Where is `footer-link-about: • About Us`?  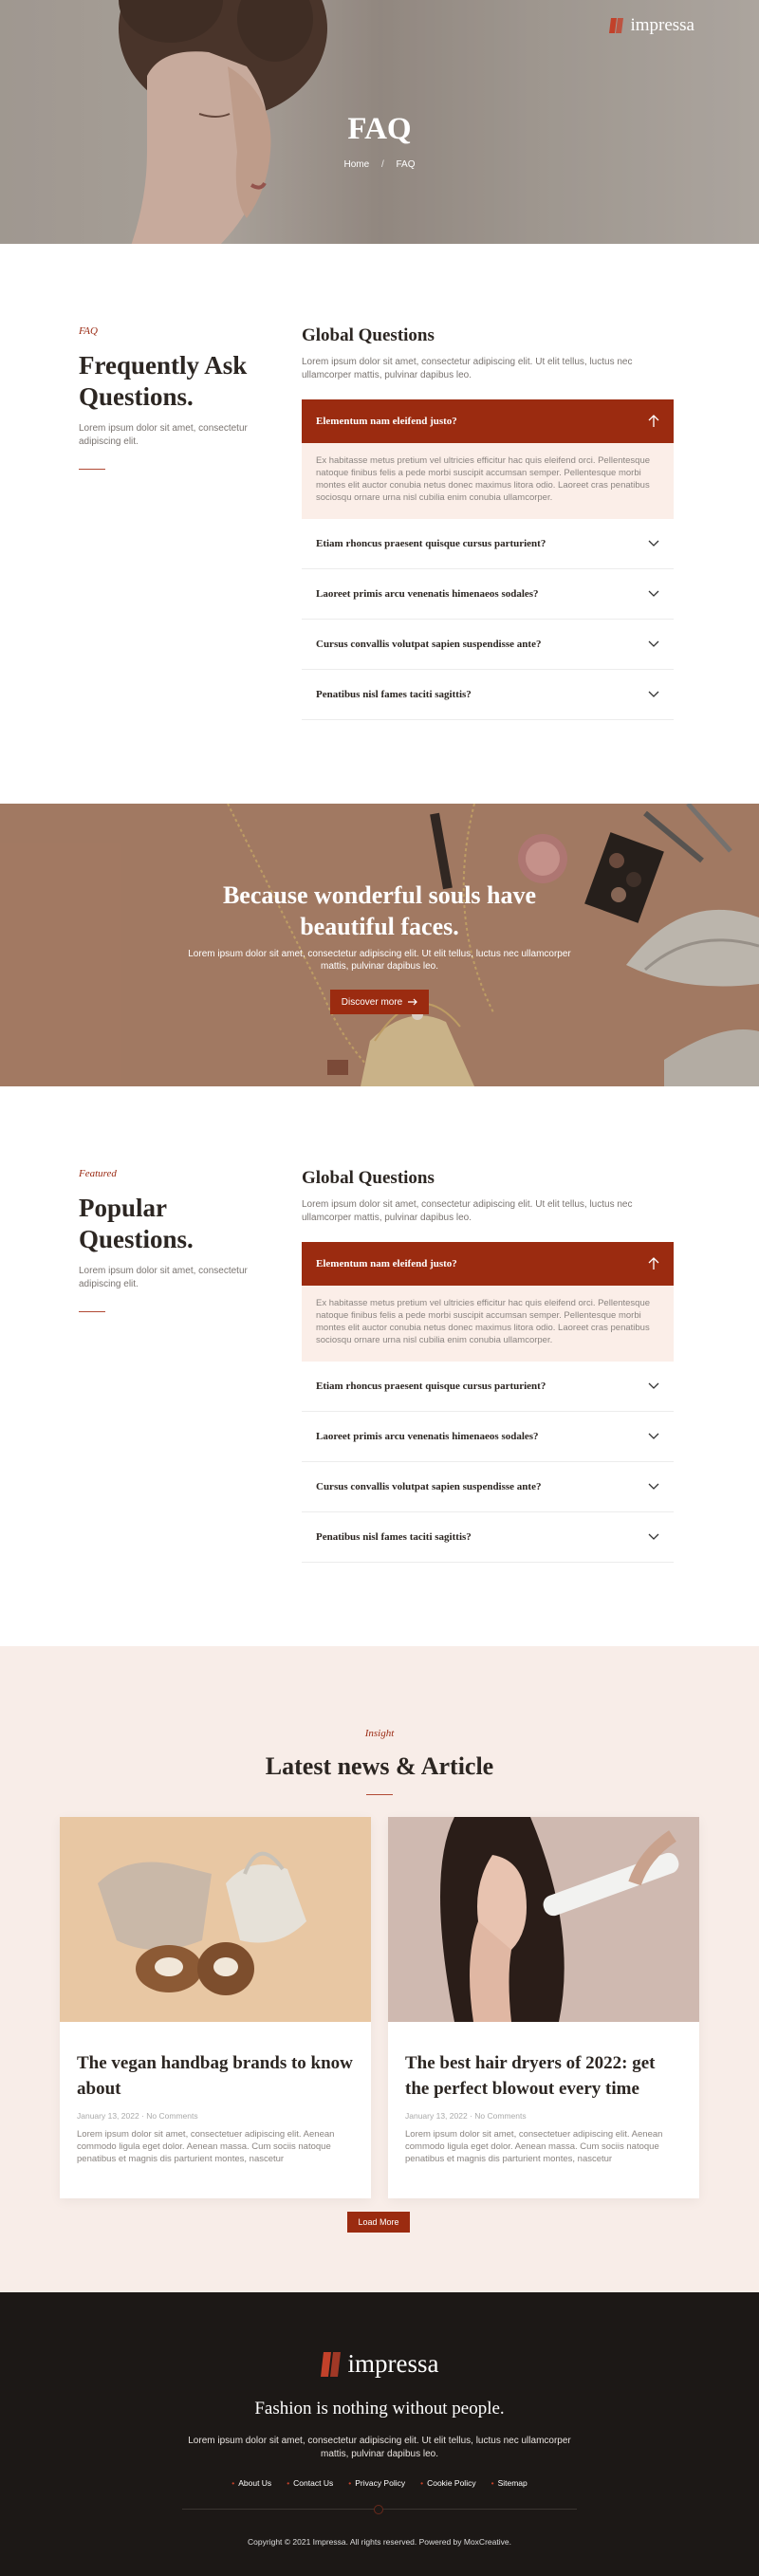 footer-link-about: • About Us is located at coordinates (251, 2483).